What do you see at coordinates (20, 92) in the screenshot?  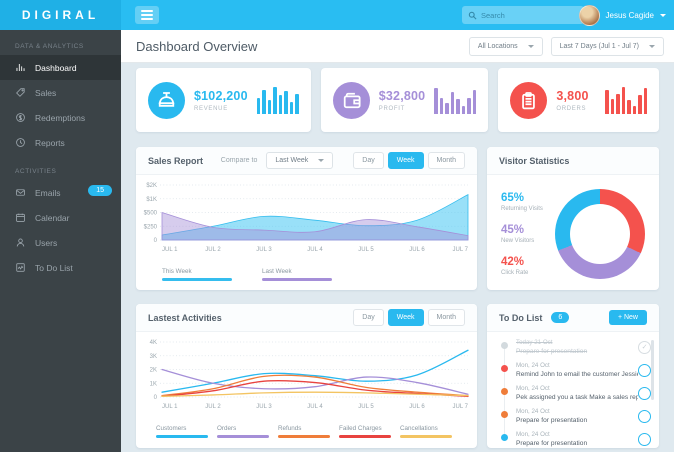 I see `tag-icon` at bounding box center [20, 92].